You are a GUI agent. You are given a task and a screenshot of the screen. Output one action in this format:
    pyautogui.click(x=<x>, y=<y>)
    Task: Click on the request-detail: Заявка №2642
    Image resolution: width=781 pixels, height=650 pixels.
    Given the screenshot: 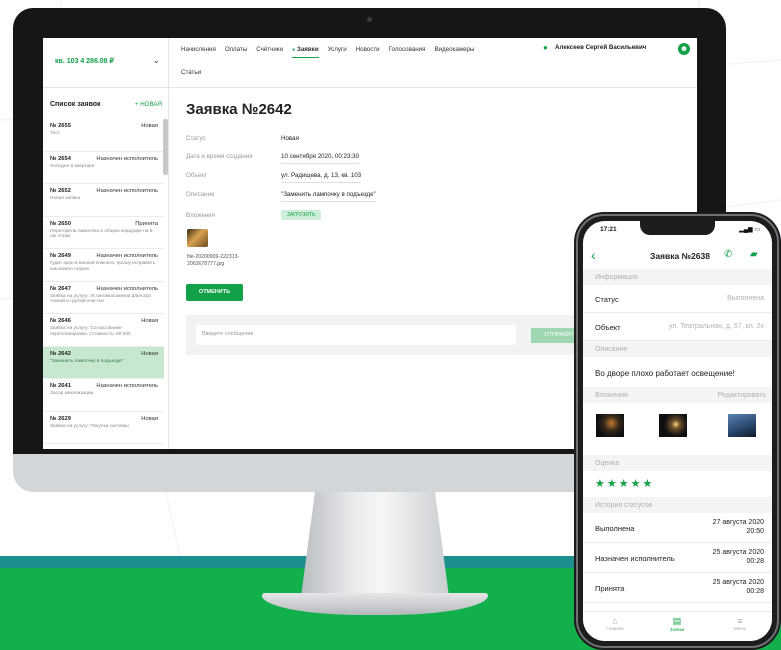 What is the action you would take?
    pyautogui.click(x=239, y=109)
    